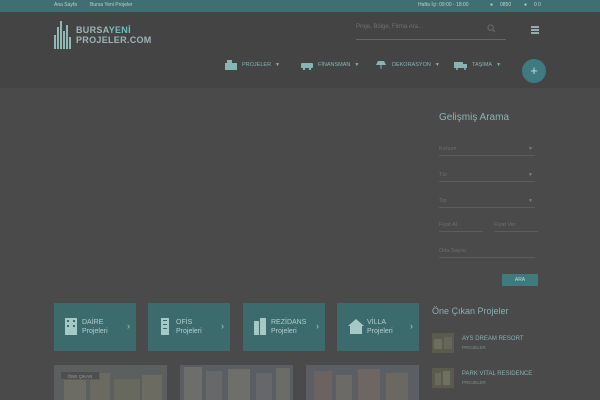  Describe the element at coordinates (470, 311) in the screenshot. I see `featured-projects-title: Öne Çıkan Projeler` at that location.